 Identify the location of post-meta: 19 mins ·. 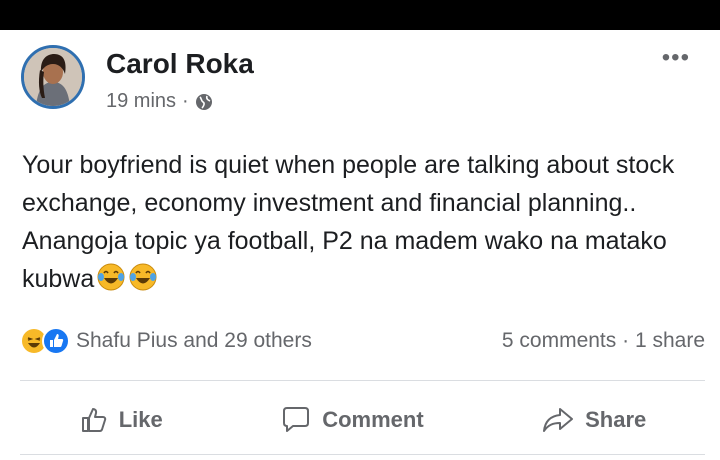
(159, 101).